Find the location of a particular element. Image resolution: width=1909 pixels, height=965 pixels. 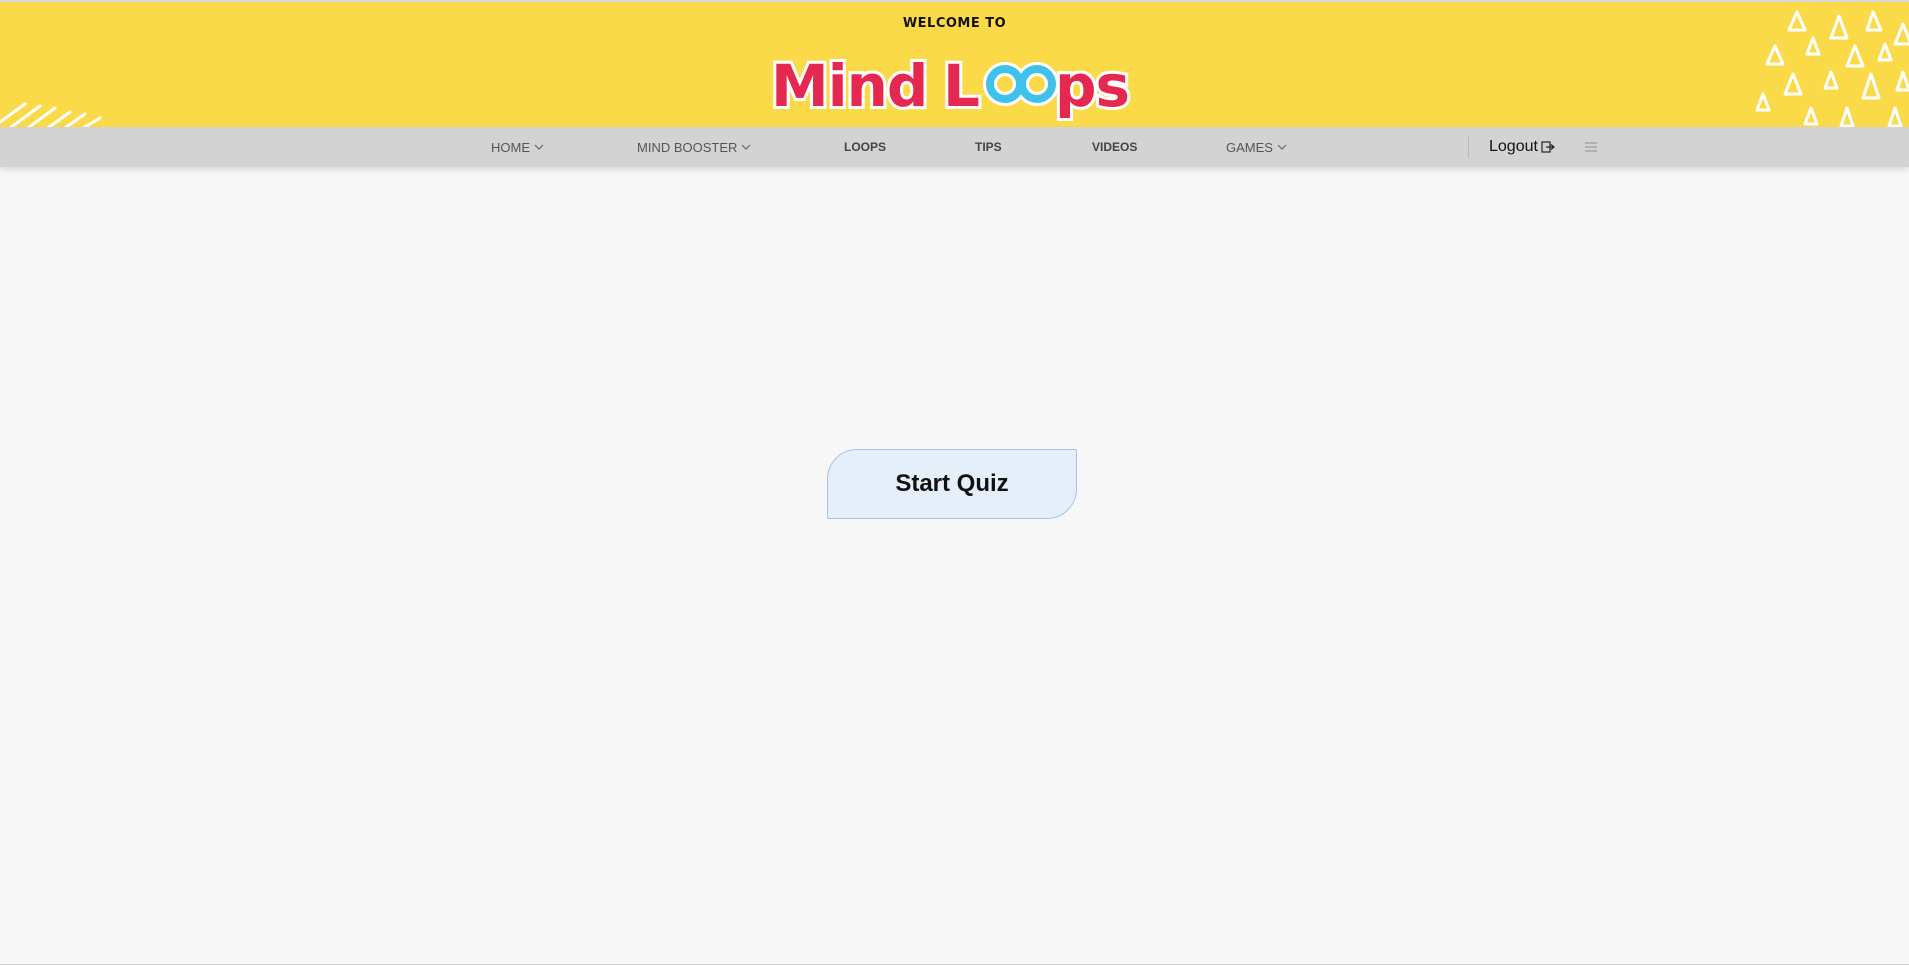

mindloops-logo: Mind L ps is located at coordinates (950, 85).